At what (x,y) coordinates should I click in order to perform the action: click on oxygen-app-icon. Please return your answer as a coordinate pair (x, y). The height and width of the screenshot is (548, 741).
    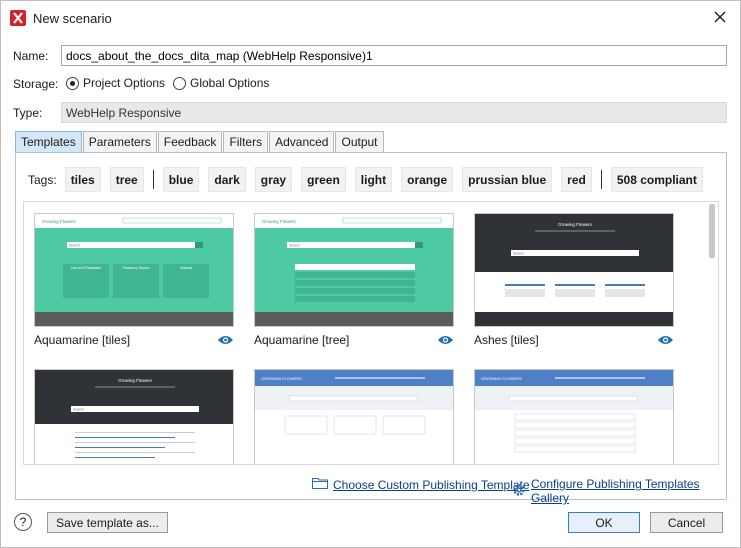
    Looking at the image, I should click on (18, 18).